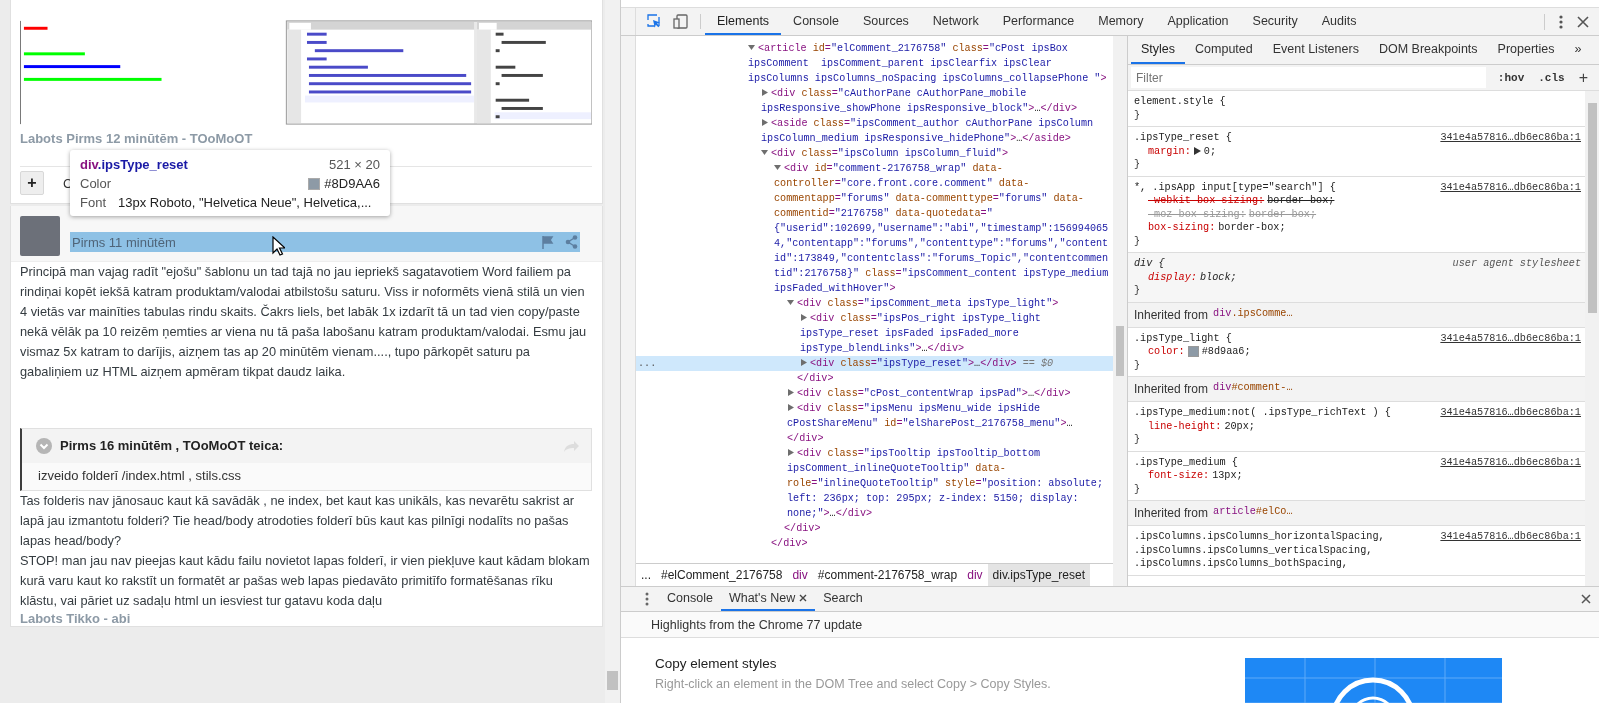 The width and height of the screenshot is (1599, 703). Describe the element at coordinates (278, 246) in the screenshot. I see `mouse-pointer-icon` at that location.